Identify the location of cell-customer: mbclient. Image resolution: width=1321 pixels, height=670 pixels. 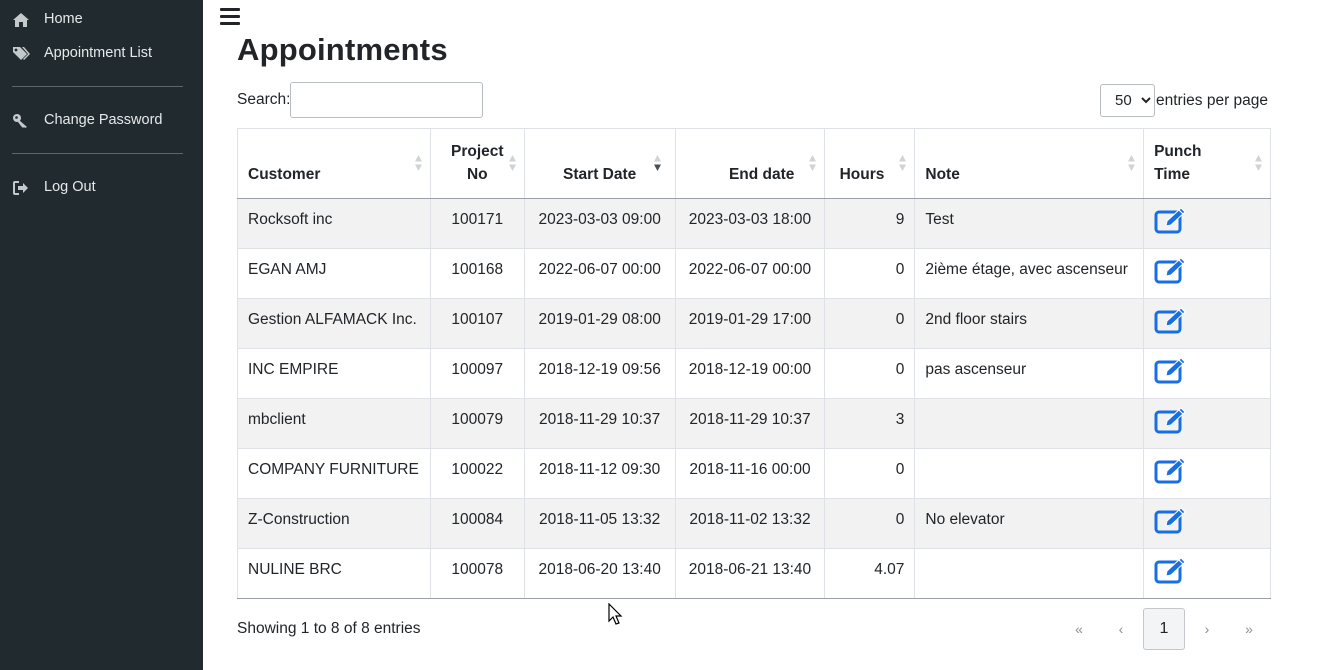
(334, 423).